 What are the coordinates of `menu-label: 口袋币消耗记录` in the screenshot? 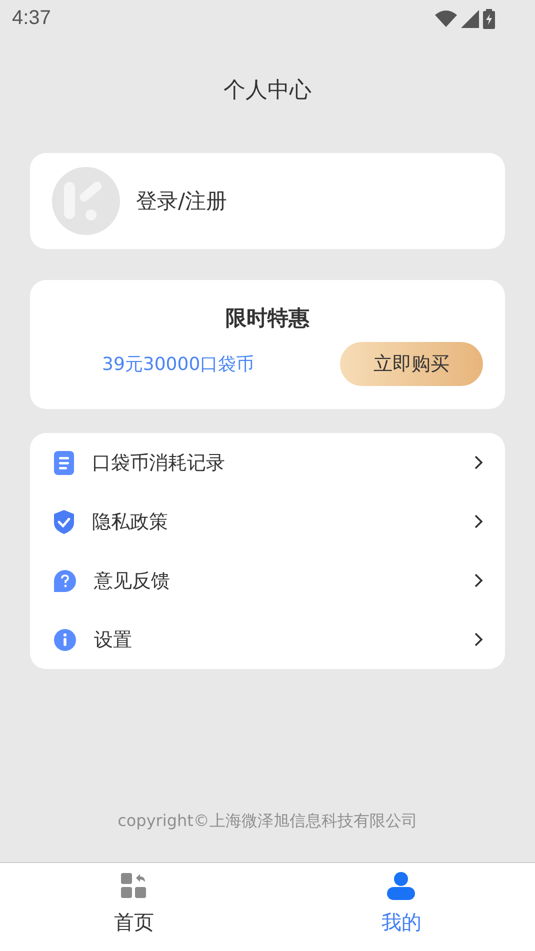 It's located at (159, 463).